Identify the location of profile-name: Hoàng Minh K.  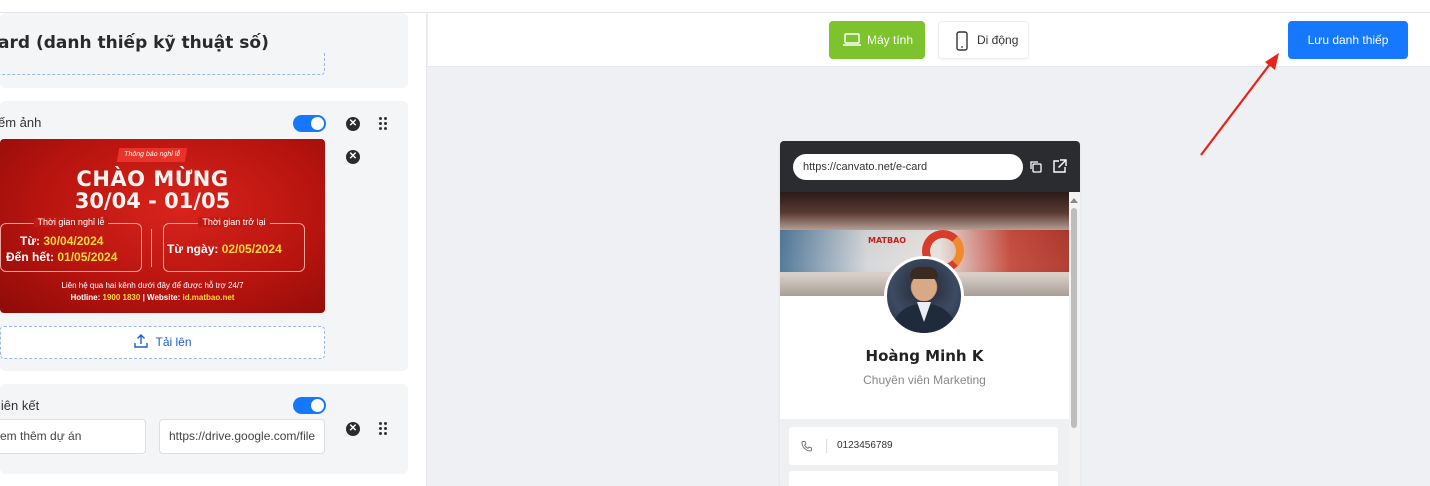
(924, 356).